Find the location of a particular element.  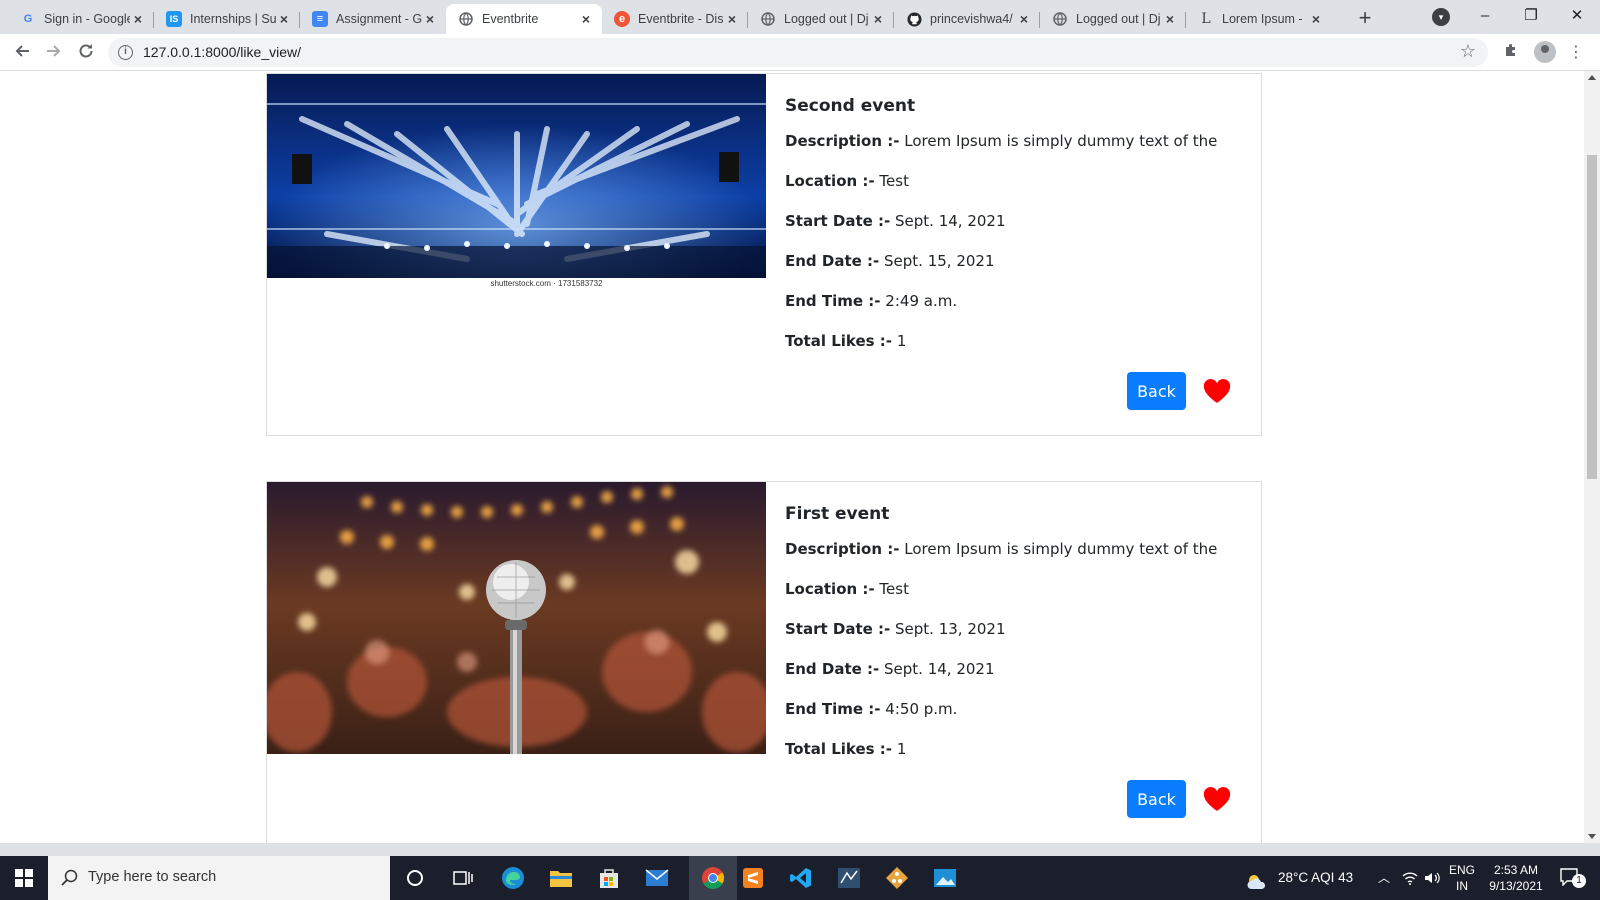

sublime-text-icon is located at coordinates (753, 878).